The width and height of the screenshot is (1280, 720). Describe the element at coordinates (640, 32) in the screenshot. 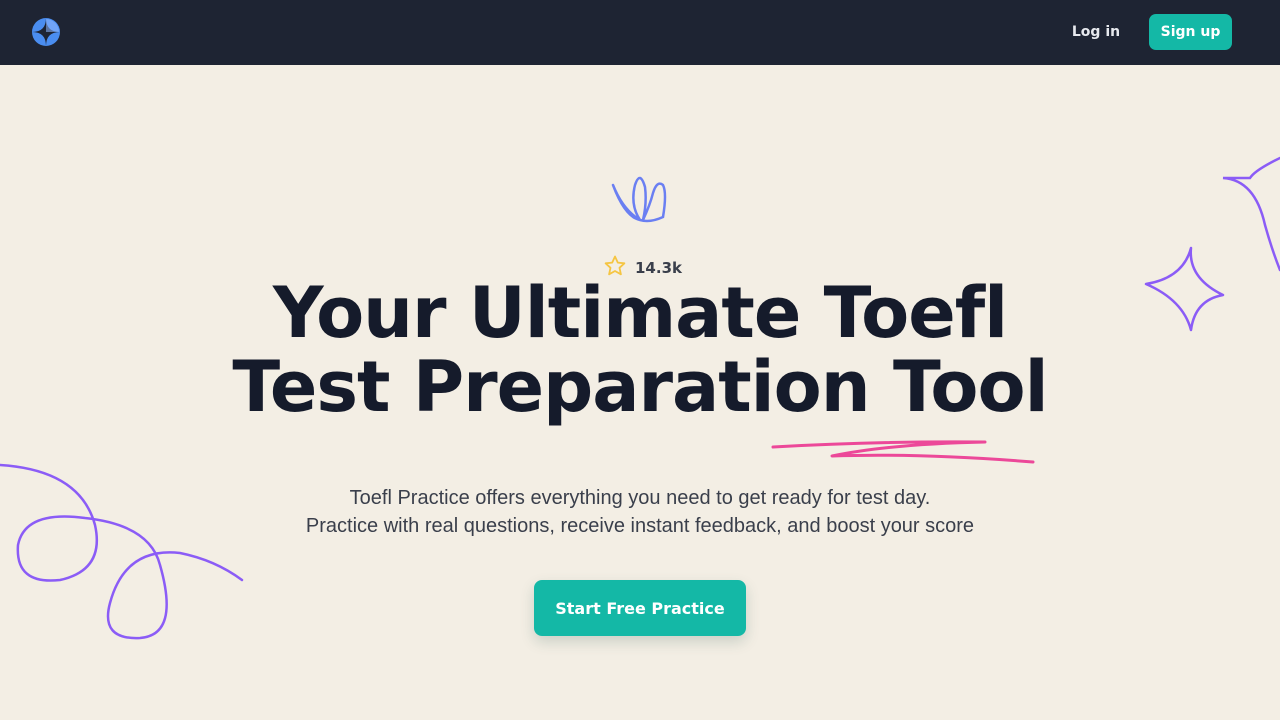

I see `top-navbar: Log in Sign up` at that location.